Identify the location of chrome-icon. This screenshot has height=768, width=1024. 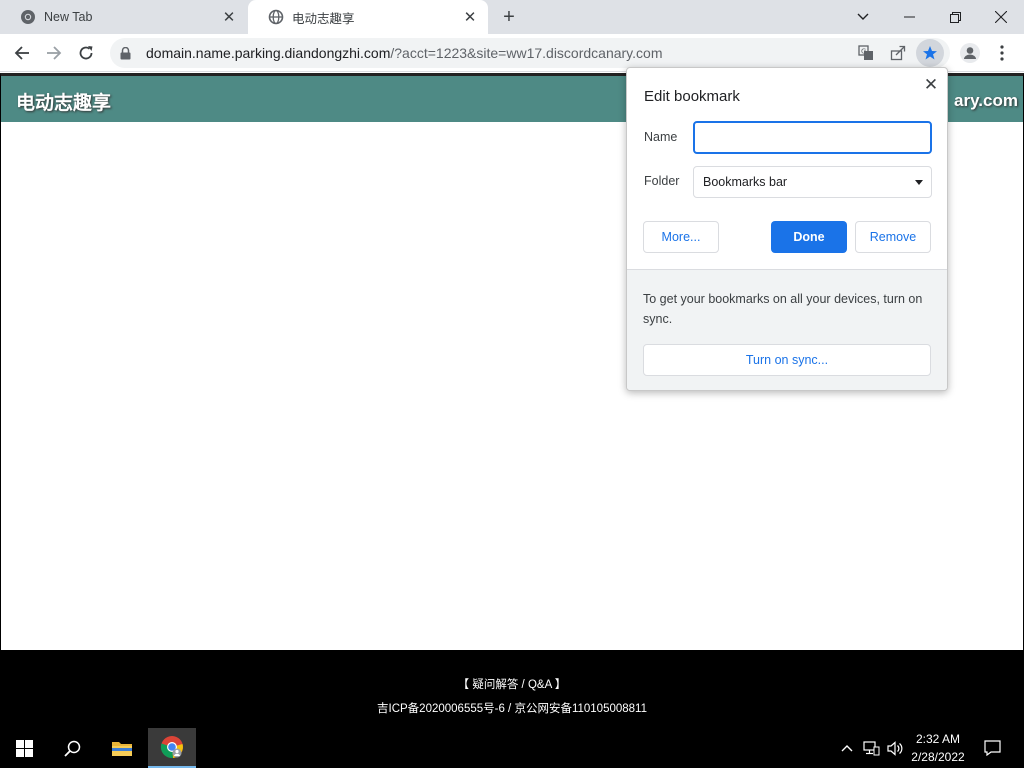
(28, 17).